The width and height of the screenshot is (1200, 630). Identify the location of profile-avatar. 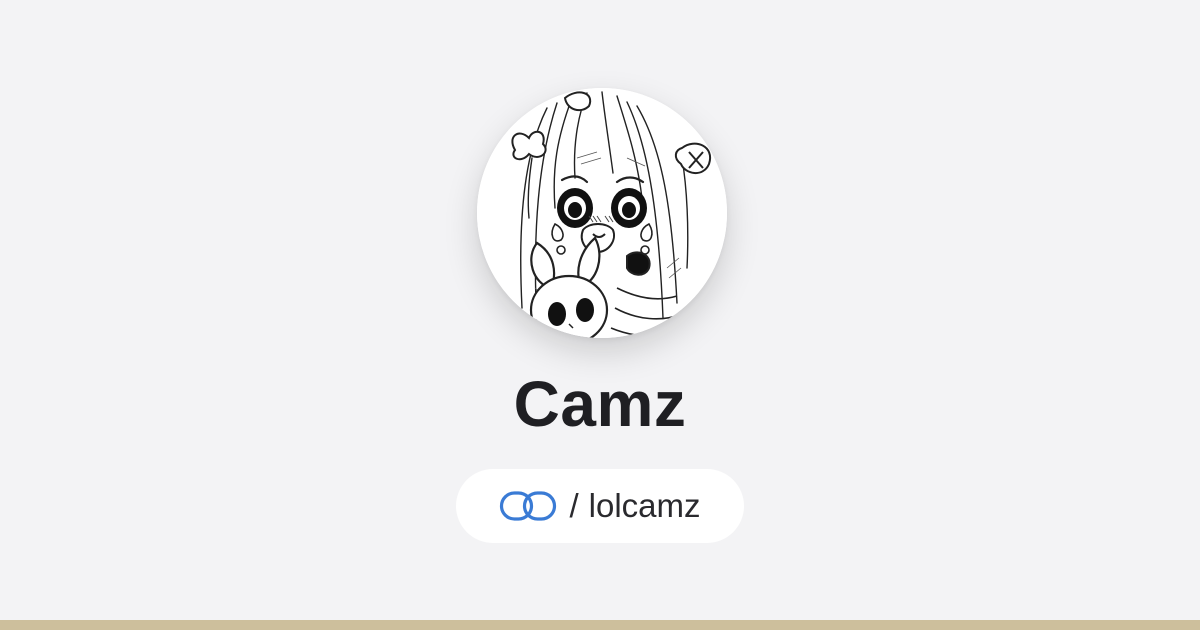
(602, 213).